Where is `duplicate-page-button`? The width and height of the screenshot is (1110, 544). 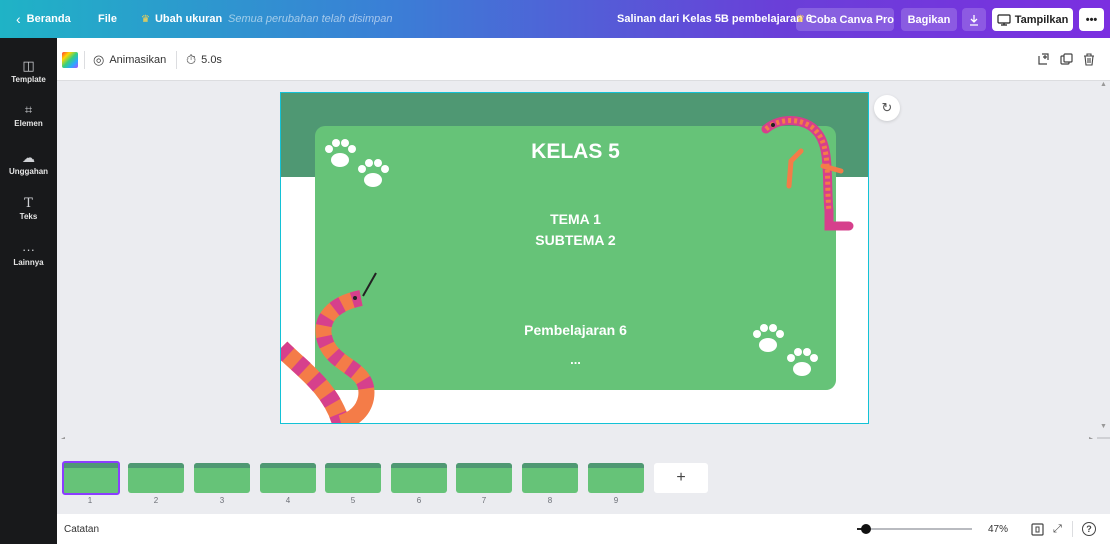 duplicate-page-button is located at coordinates (1066, 59).